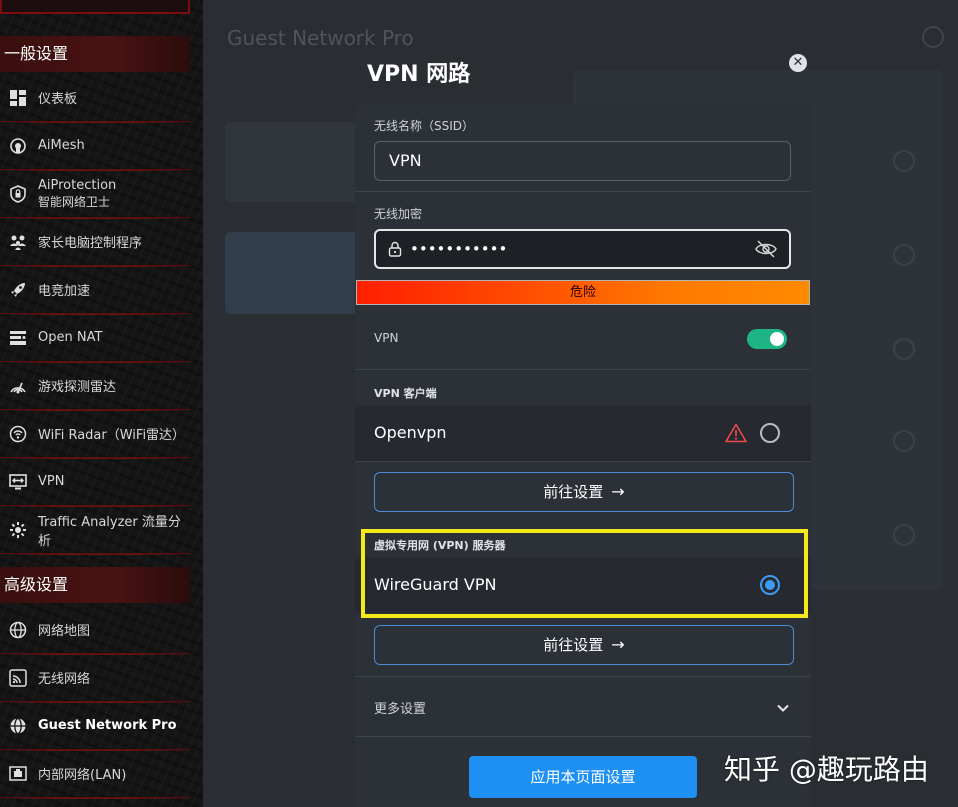  Describe the element at coordinates (783, 708) in the screenshot. I see `chevron-down-icon` at that location.